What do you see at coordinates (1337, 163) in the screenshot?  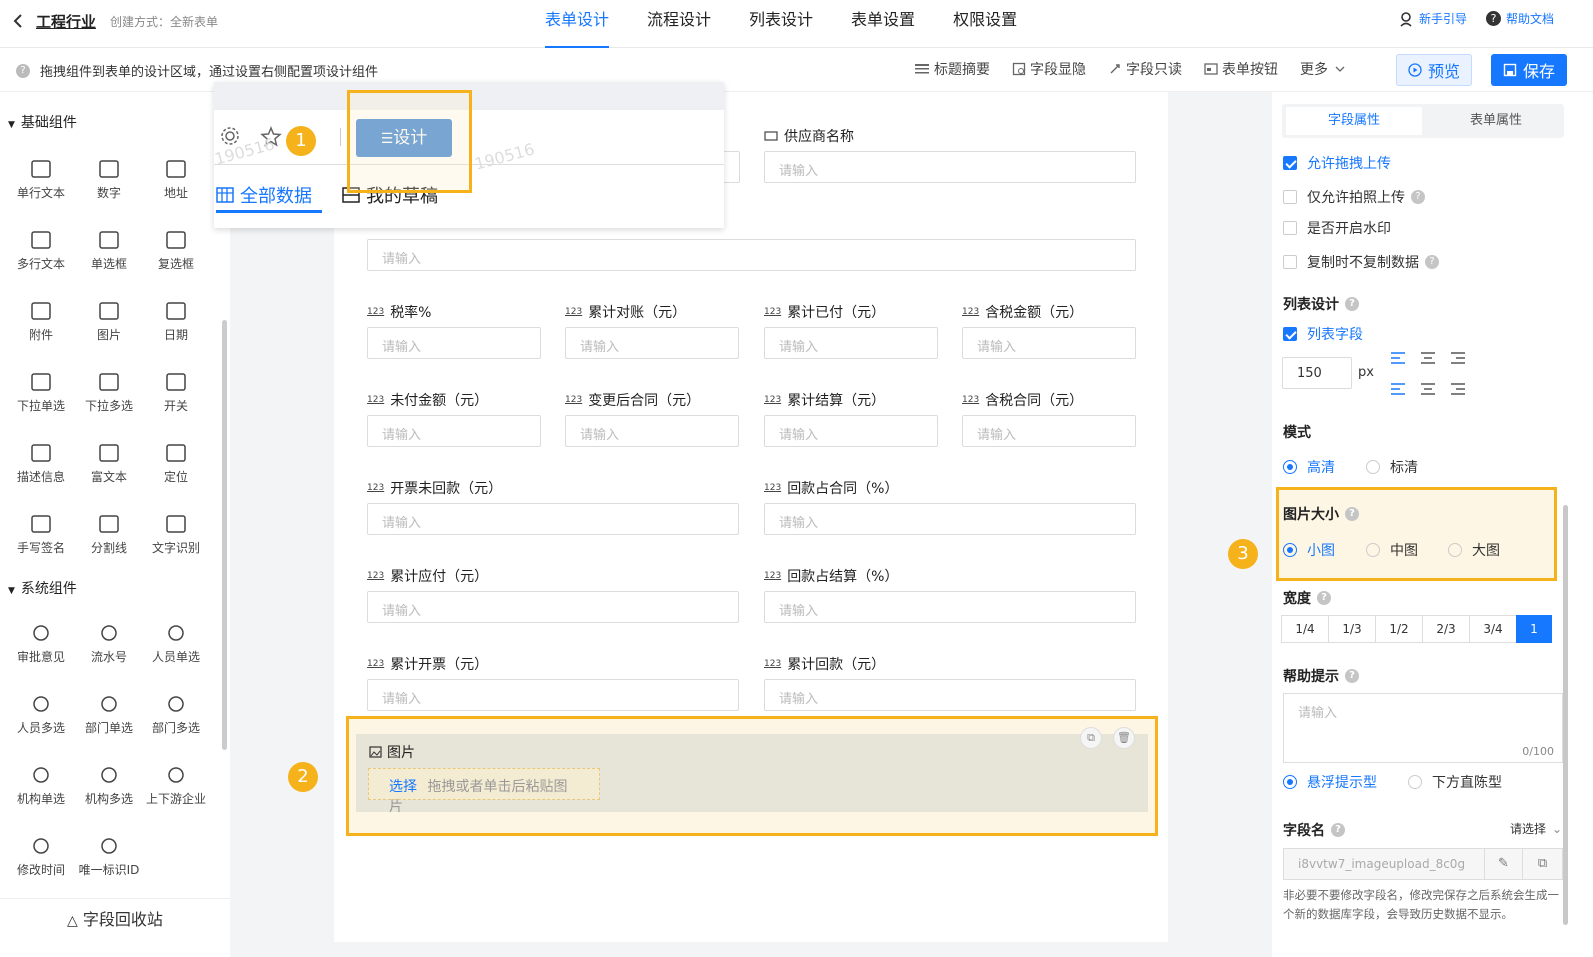 I see `allow-drag-upload-checkbox: 允许拖拽上传` at bounding box center [1337, 163].